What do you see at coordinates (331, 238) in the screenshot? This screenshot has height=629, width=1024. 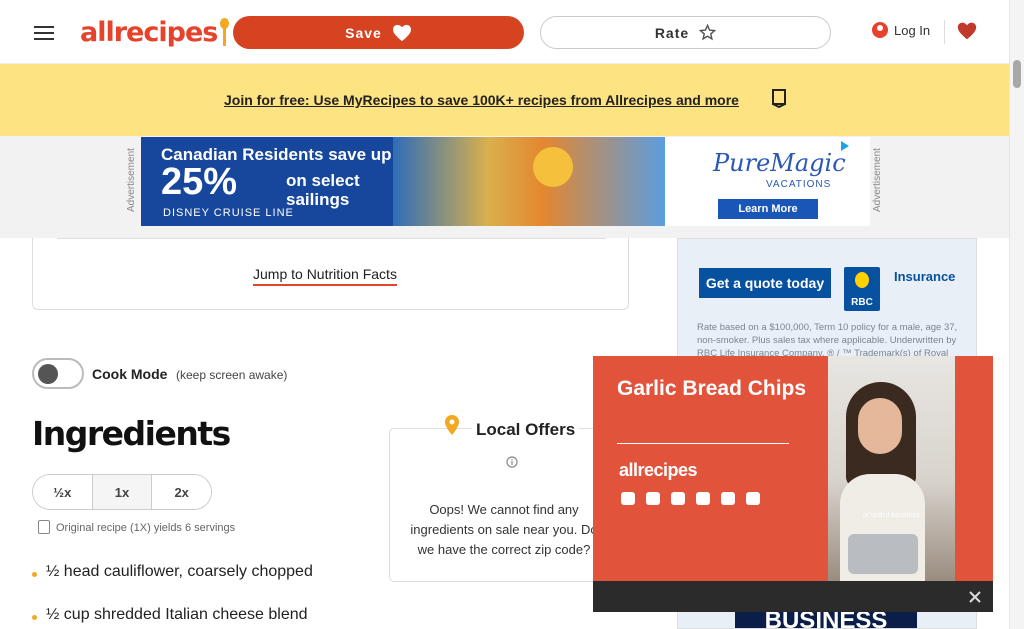 I see `divider` at bounding box center [331, 238].